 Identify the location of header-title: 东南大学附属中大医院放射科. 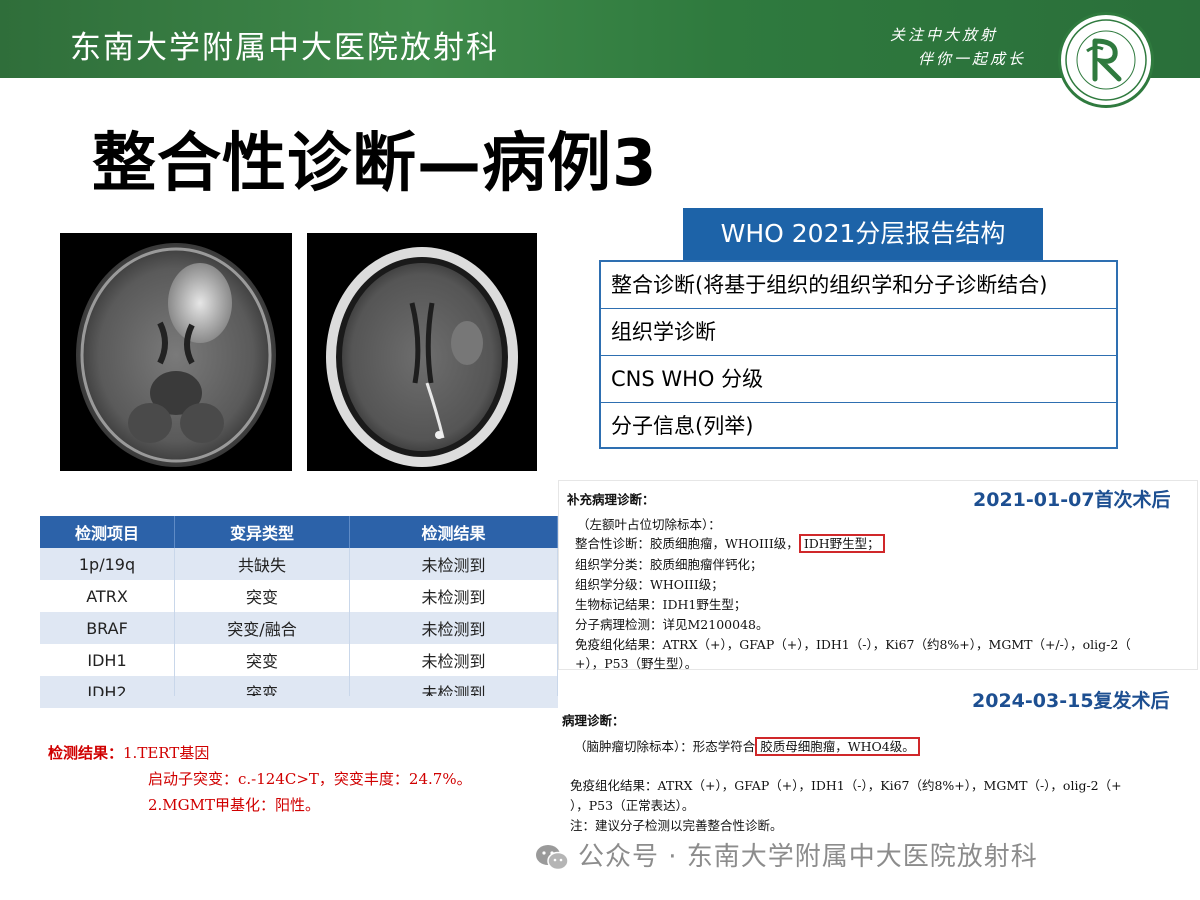
(284, 48).